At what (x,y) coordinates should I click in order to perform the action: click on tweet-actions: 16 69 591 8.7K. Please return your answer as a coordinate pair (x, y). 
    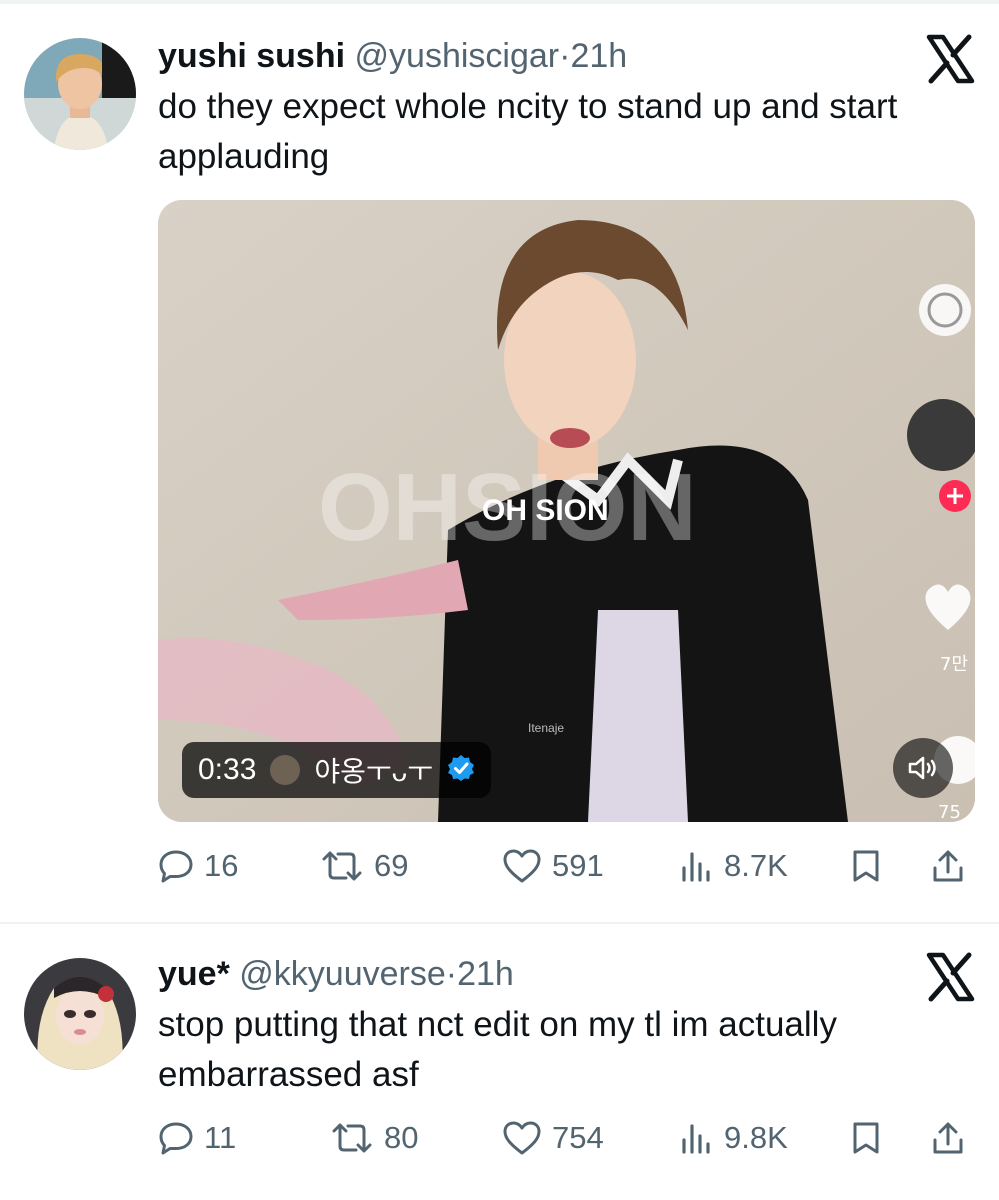
    Looking at the image, I should click on (564, 866).